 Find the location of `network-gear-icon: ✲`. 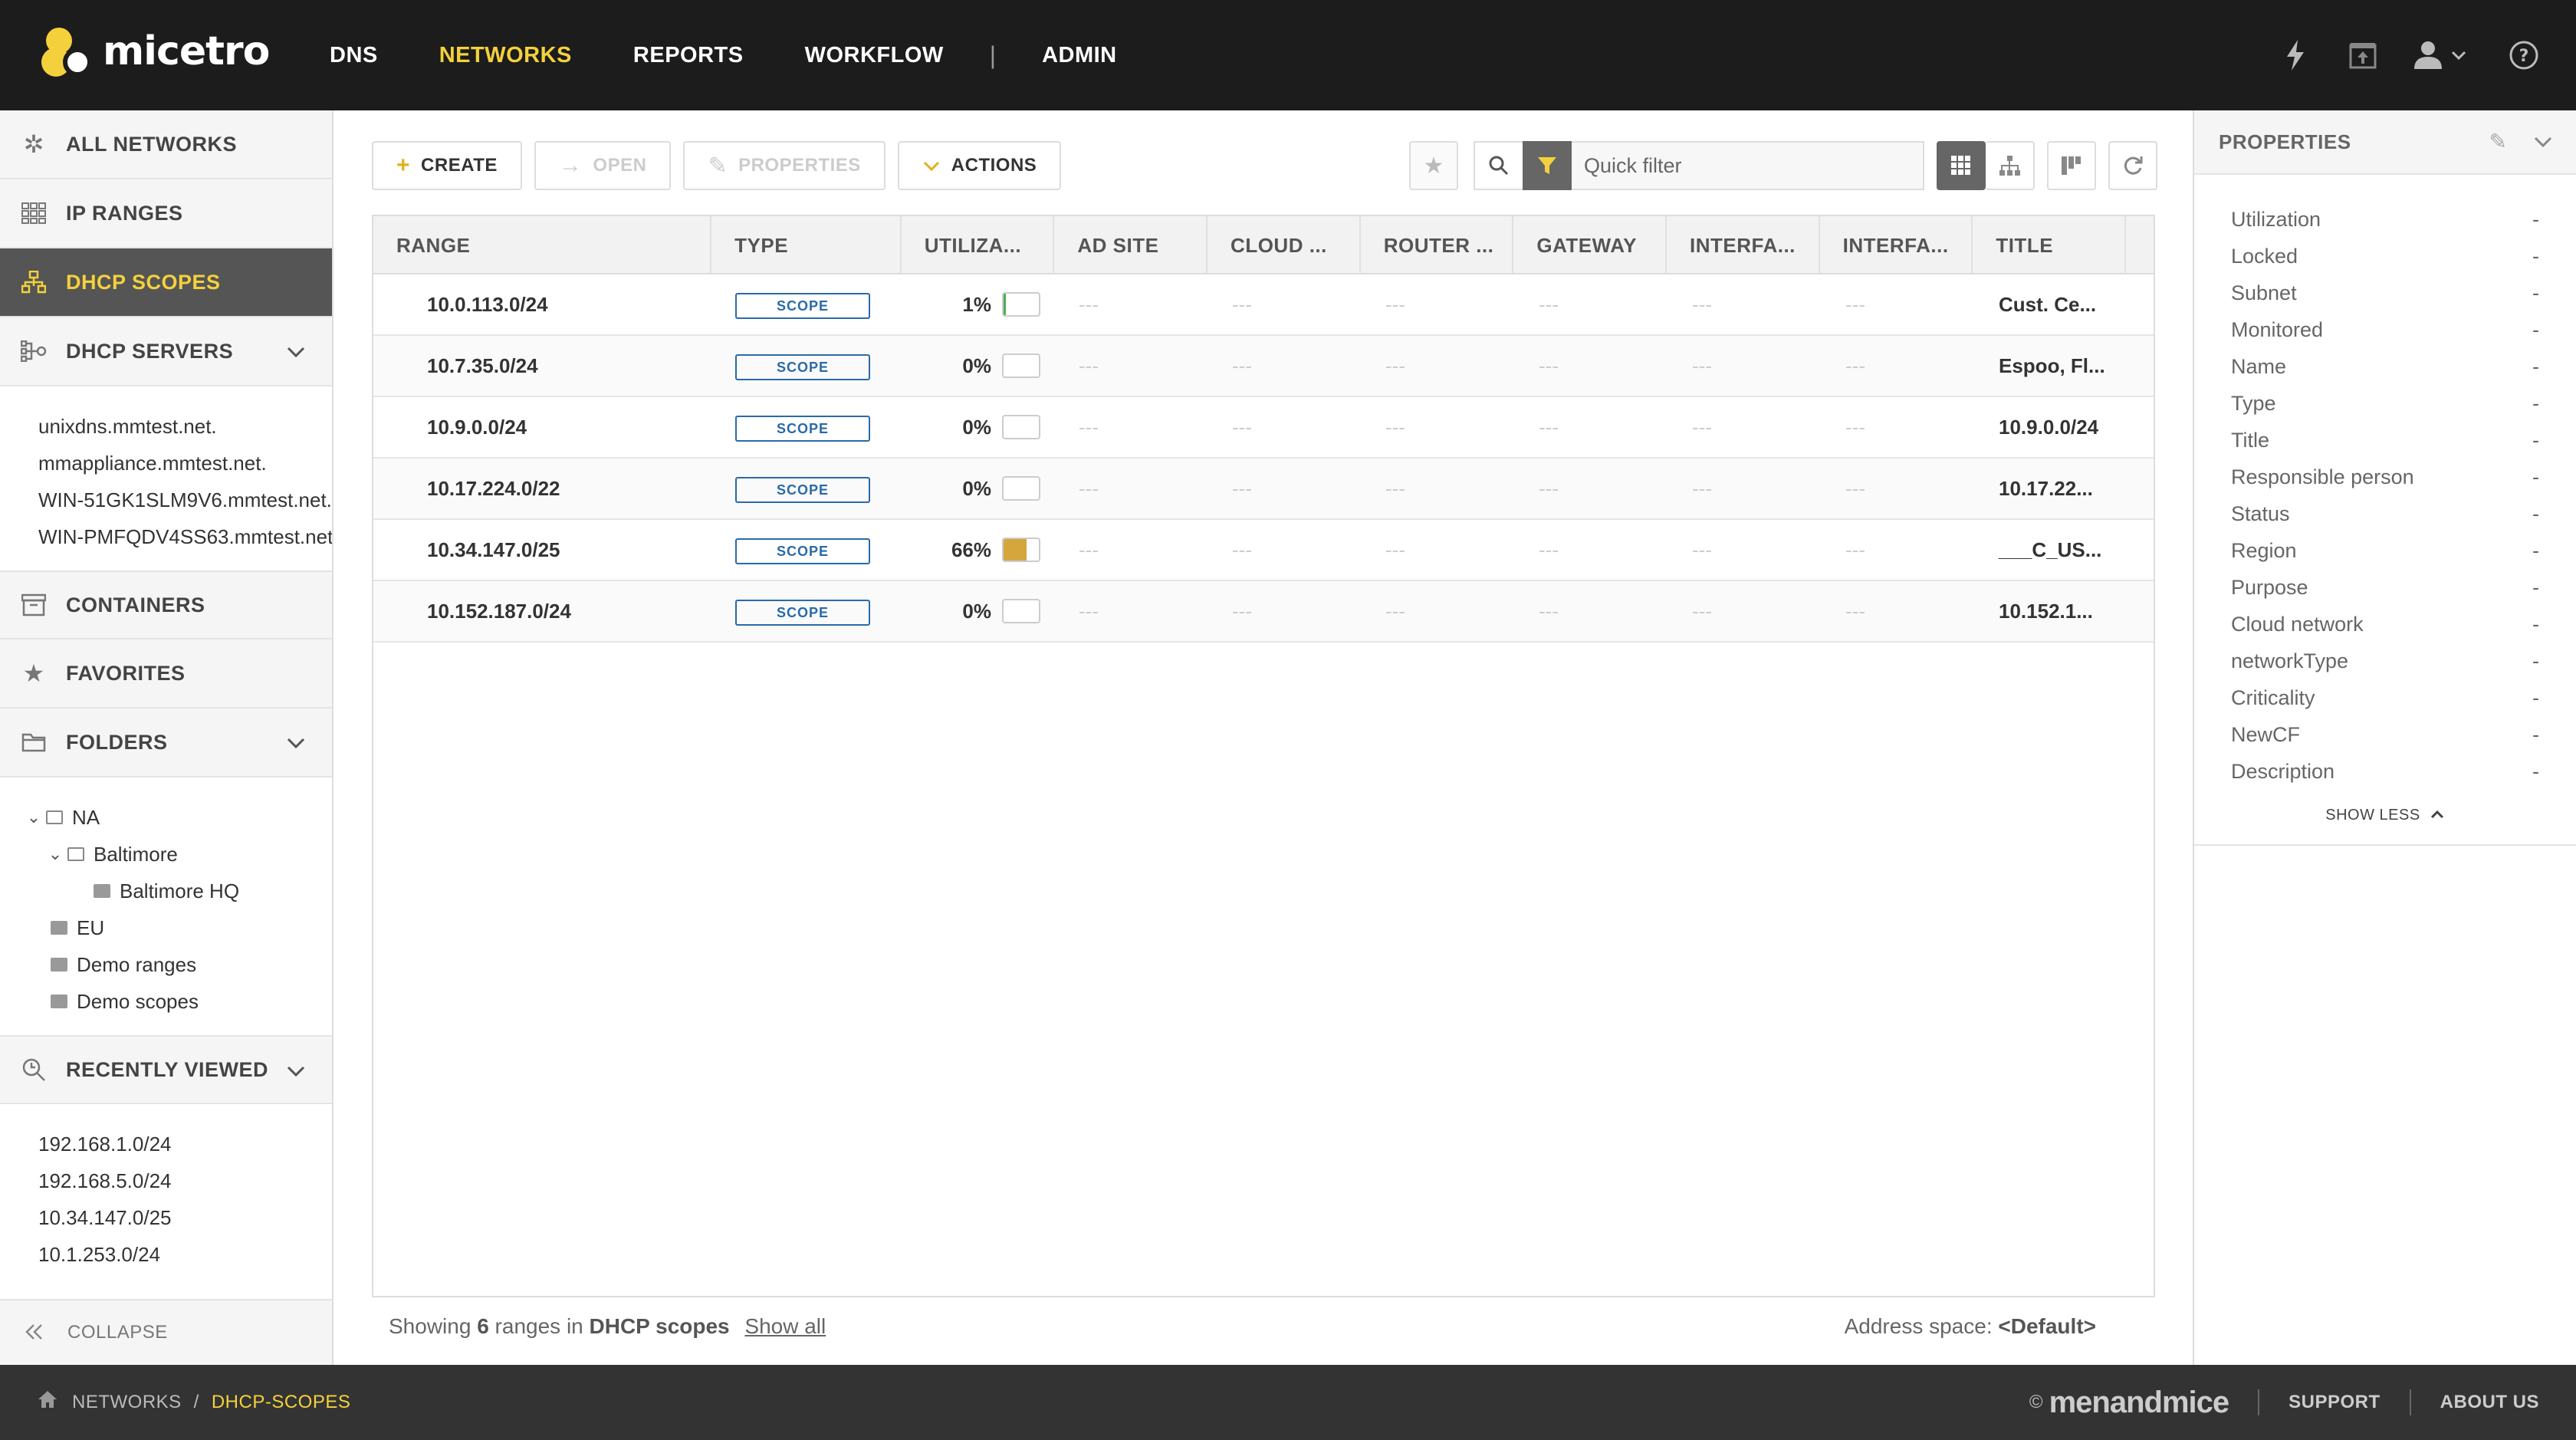

network-gear-icon: ✲ is located at coordinates (34, 144).